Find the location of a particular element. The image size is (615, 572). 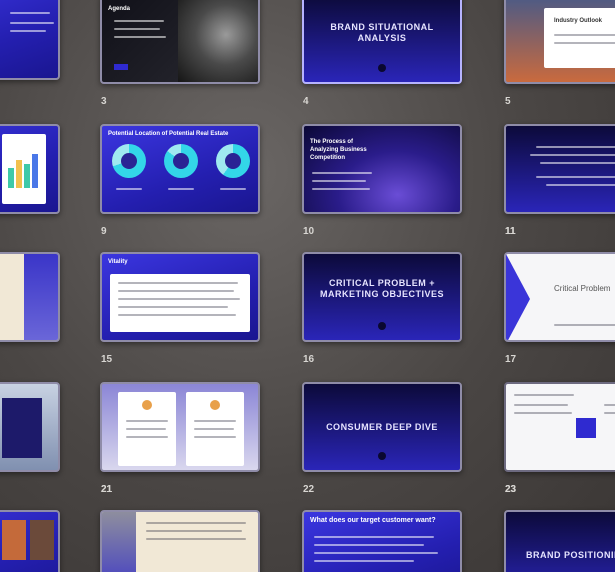

slide-title: Critical Problem is located at coordinates (582, 288).